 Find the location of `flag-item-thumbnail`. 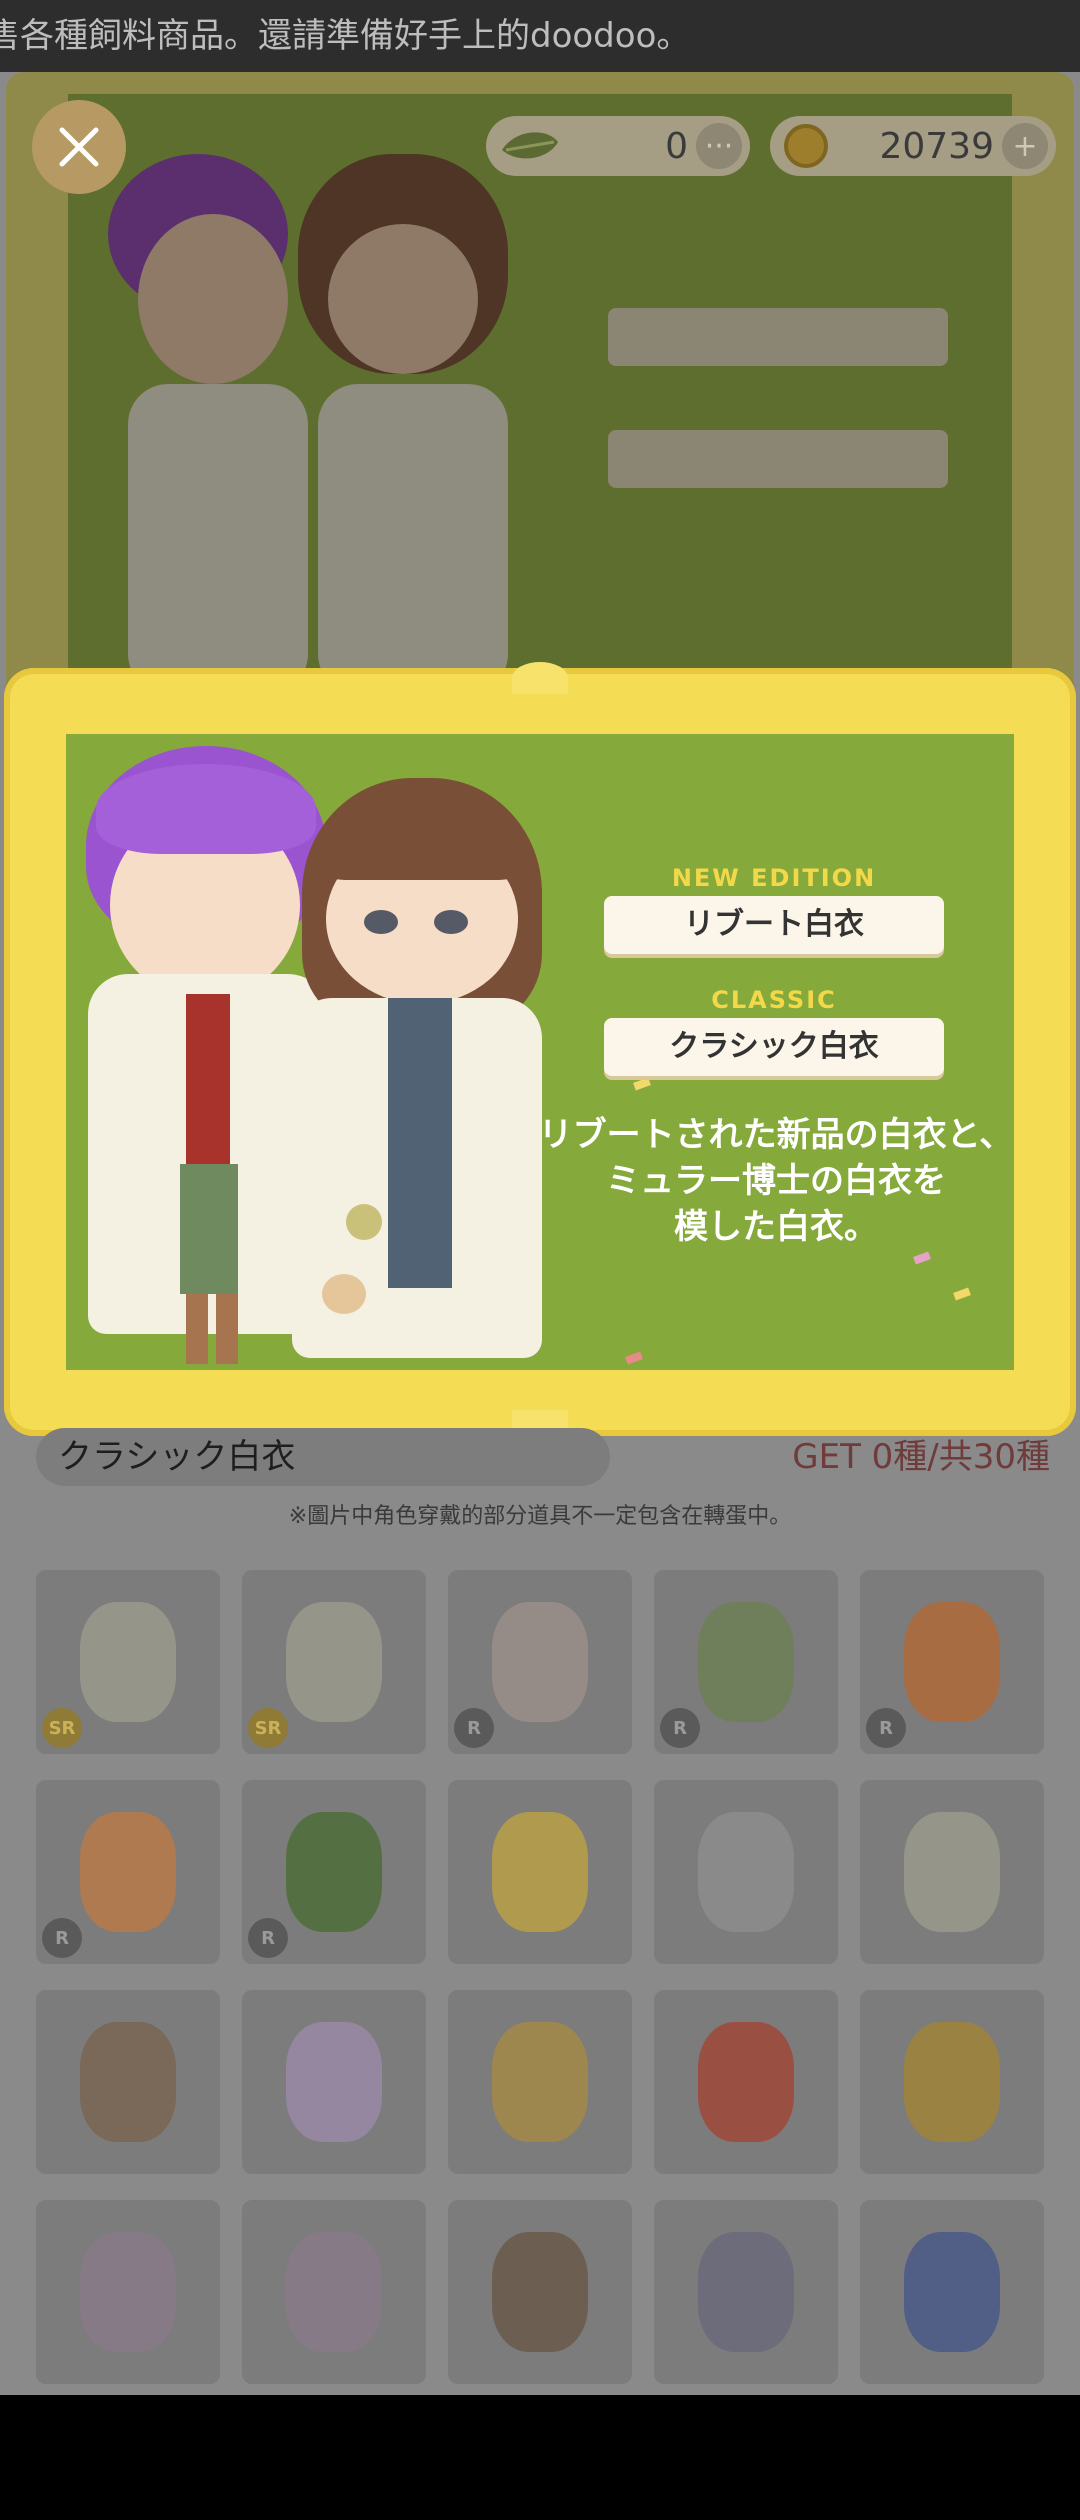

flag-item-thumbnail is located at coordinates (746, 2292).